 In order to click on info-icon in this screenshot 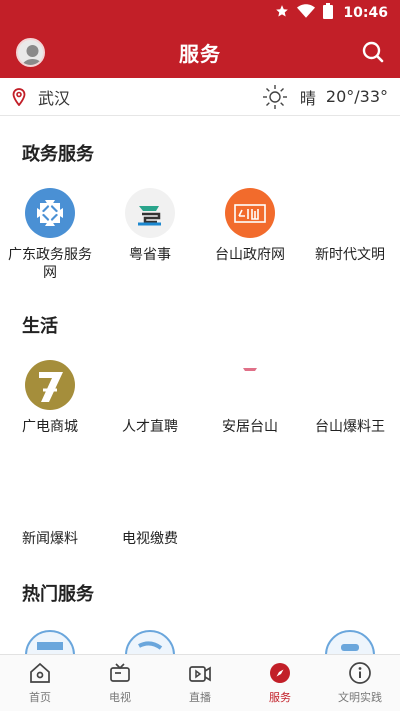, I will do `click(360, 673)`.